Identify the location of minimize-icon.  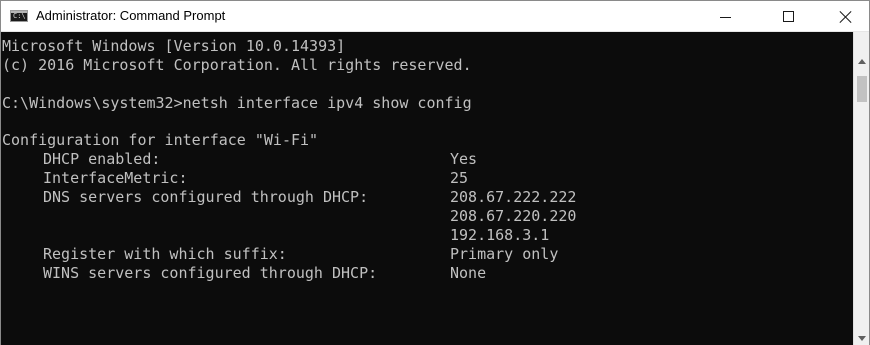
(725, 17).